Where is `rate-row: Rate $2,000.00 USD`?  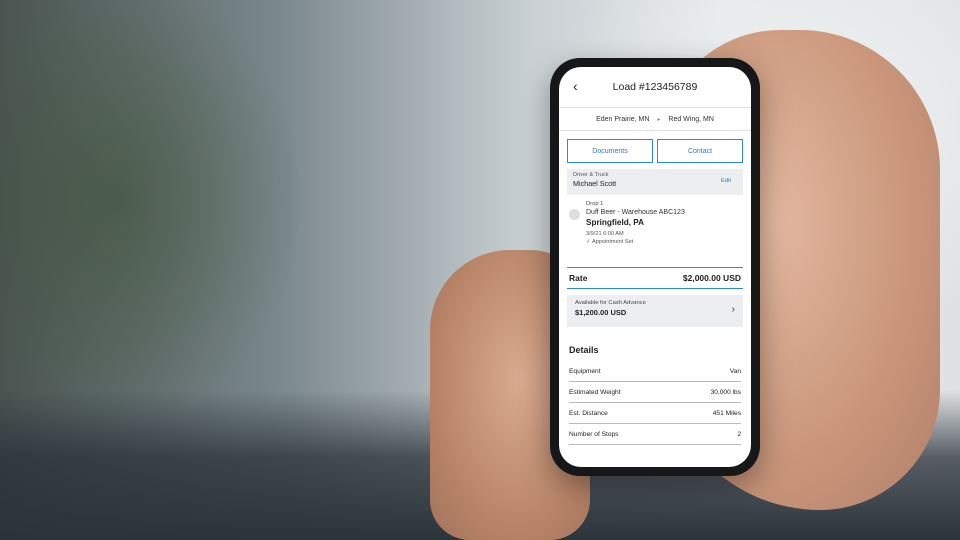 rate-row: Rate $2,000.00 USD is located at coordinates (655, 278).